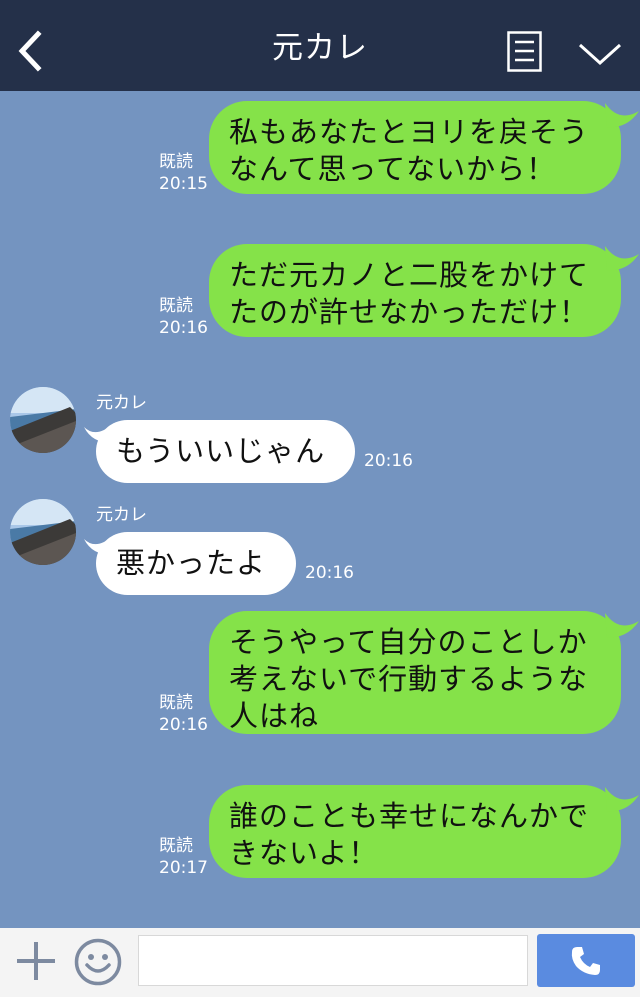  I want to click on chat-header: 元カレ, so click(320, 45).